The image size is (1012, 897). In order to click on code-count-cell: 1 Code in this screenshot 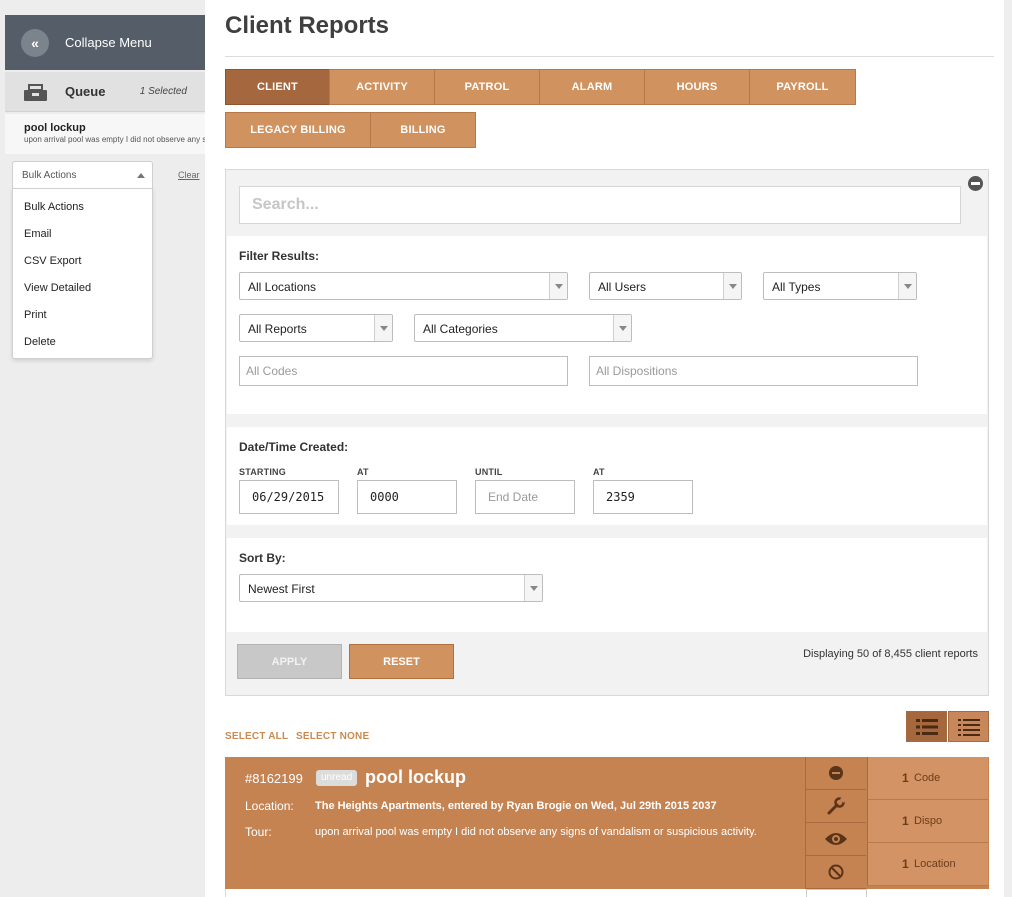, I will do `click(927, 778)`.